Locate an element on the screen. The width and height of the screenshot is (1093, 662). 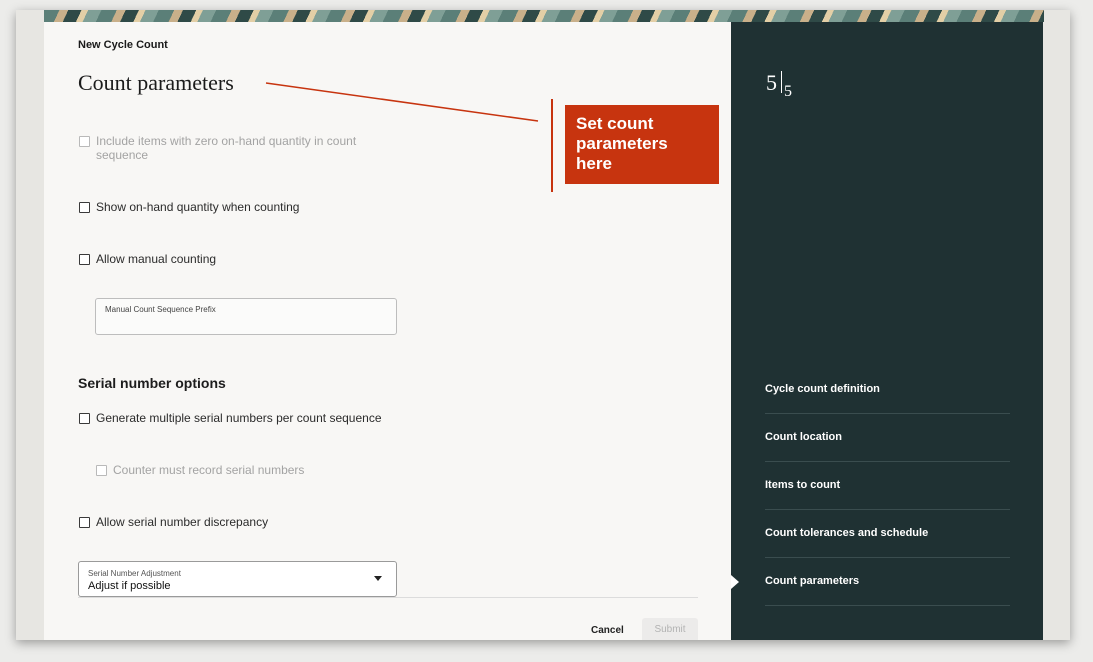
chevron-down-icon is located at coordinates (378, 578).